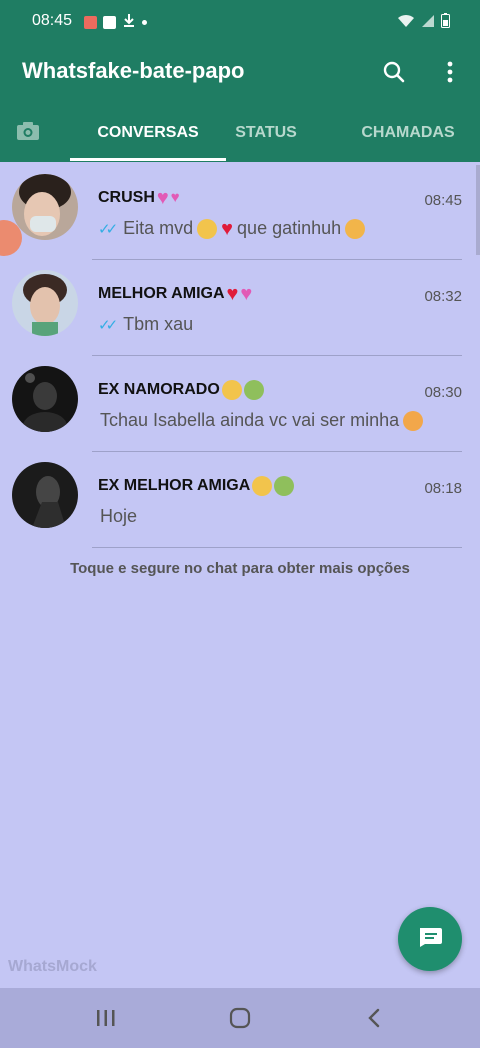 This screenshot has width=480, height=1048. I want to click on tab-status: STATUS, so click(266, 133).